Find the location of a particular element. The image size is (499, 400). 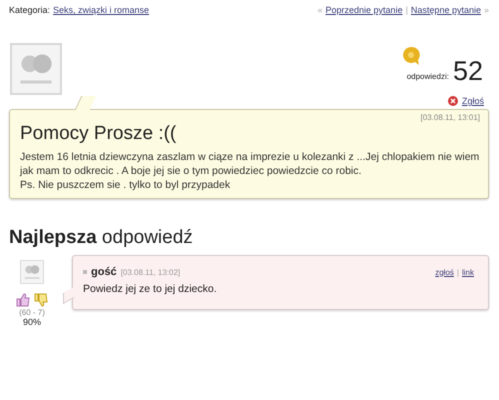

answers-count: 52 is located at coordinates (467, 71).